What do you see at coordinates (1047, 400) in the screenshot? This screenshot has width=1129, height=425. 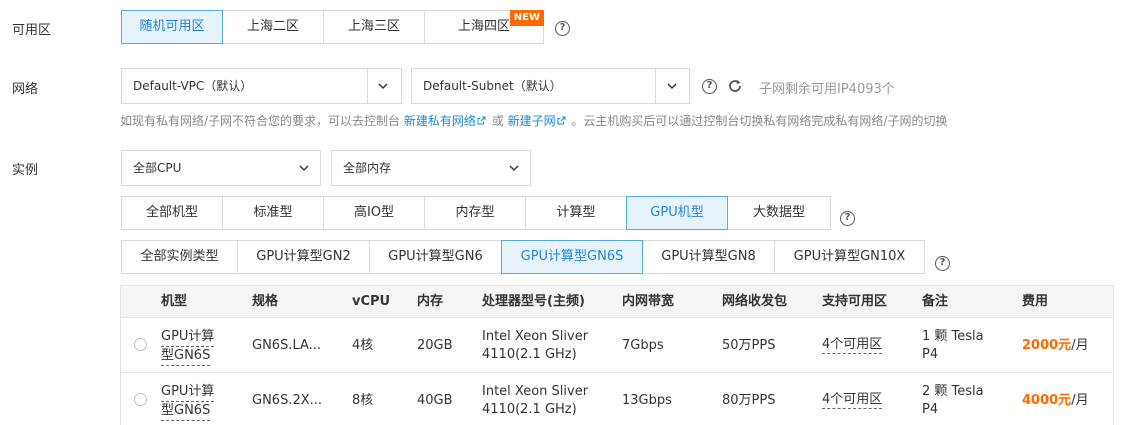 I see `price: 4000元` at bounding box center [1047, 400].